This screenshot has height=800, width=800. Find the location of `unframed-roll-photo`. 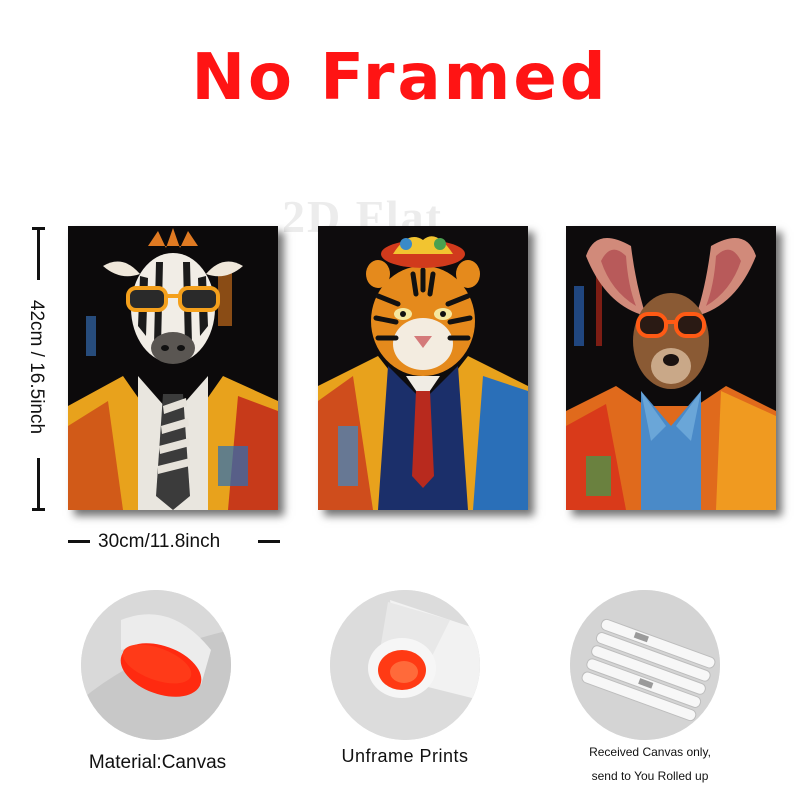

unframed-roll-photo is located at coordinates (405, 665).